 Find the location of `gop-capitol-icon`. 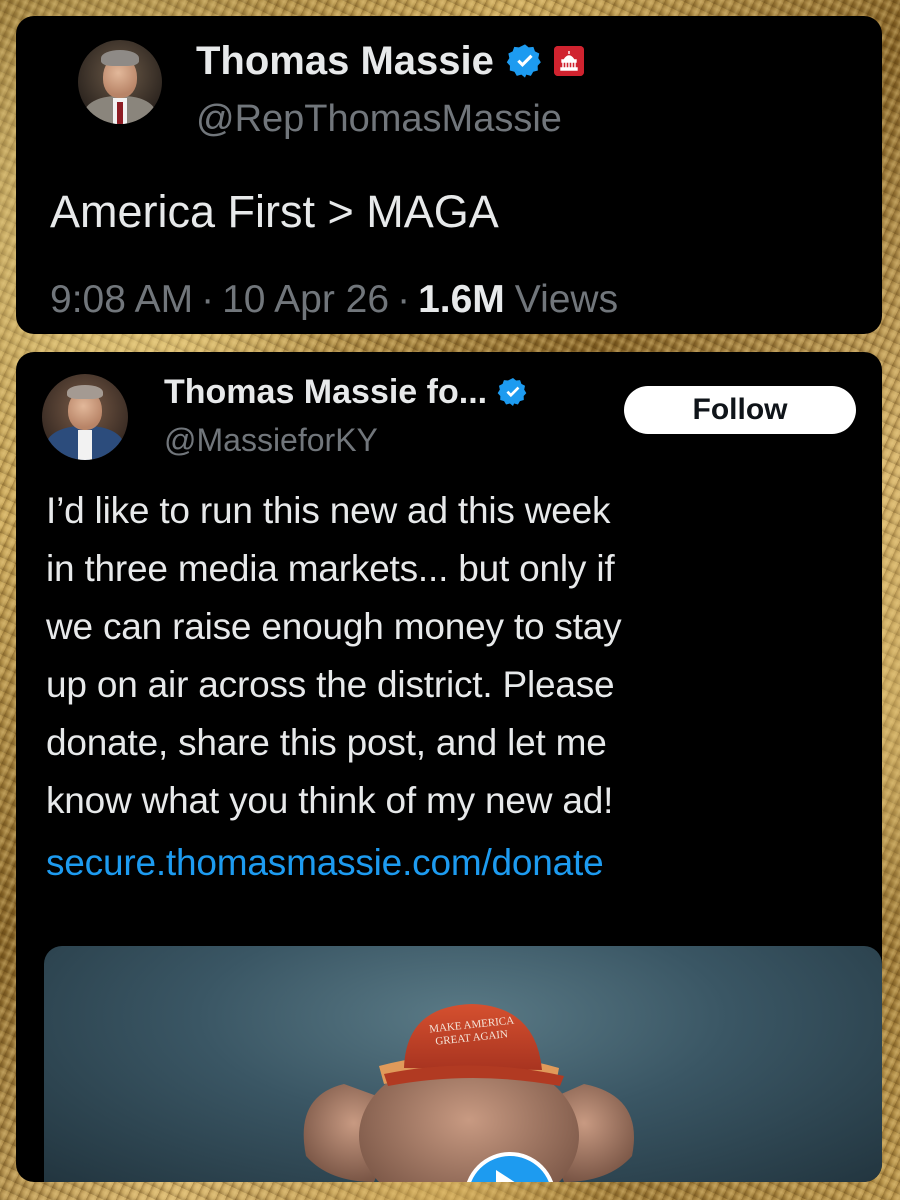

gop-capitol-icon is located at coordinates (568, 61).